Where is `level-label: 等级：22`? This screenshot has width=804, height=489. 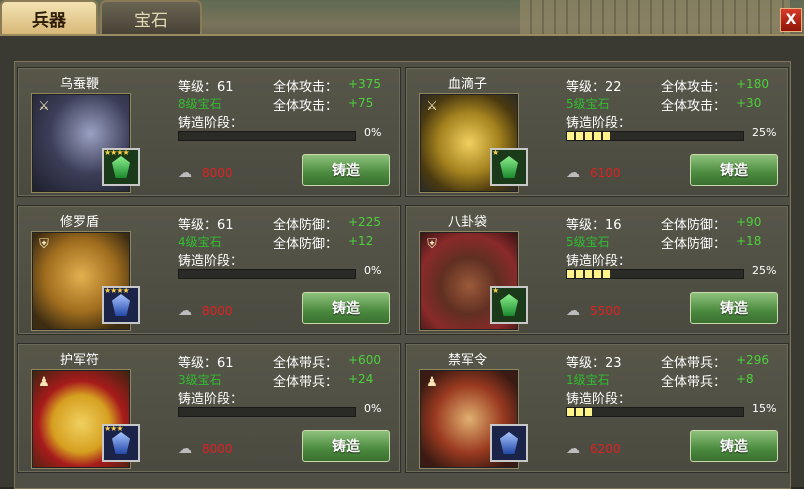
level-label: 等级：22 is located at coordinates (594, 87).